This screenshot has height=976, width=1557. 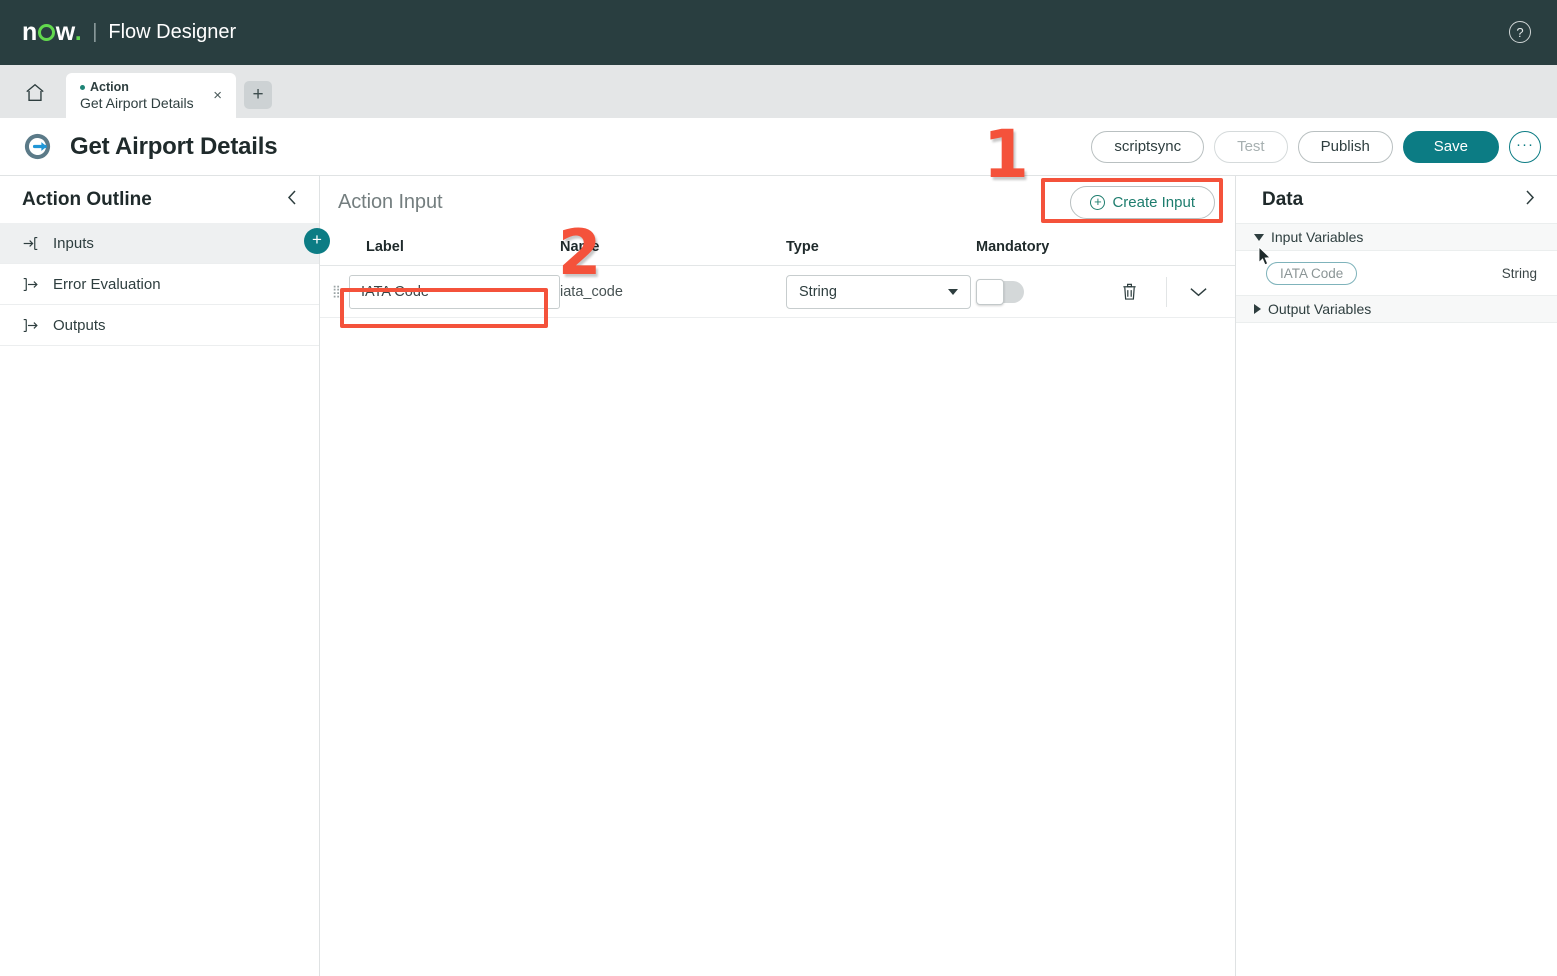 I want to click on sidebar-item-label: Inputs, so click(x=73, y=243).